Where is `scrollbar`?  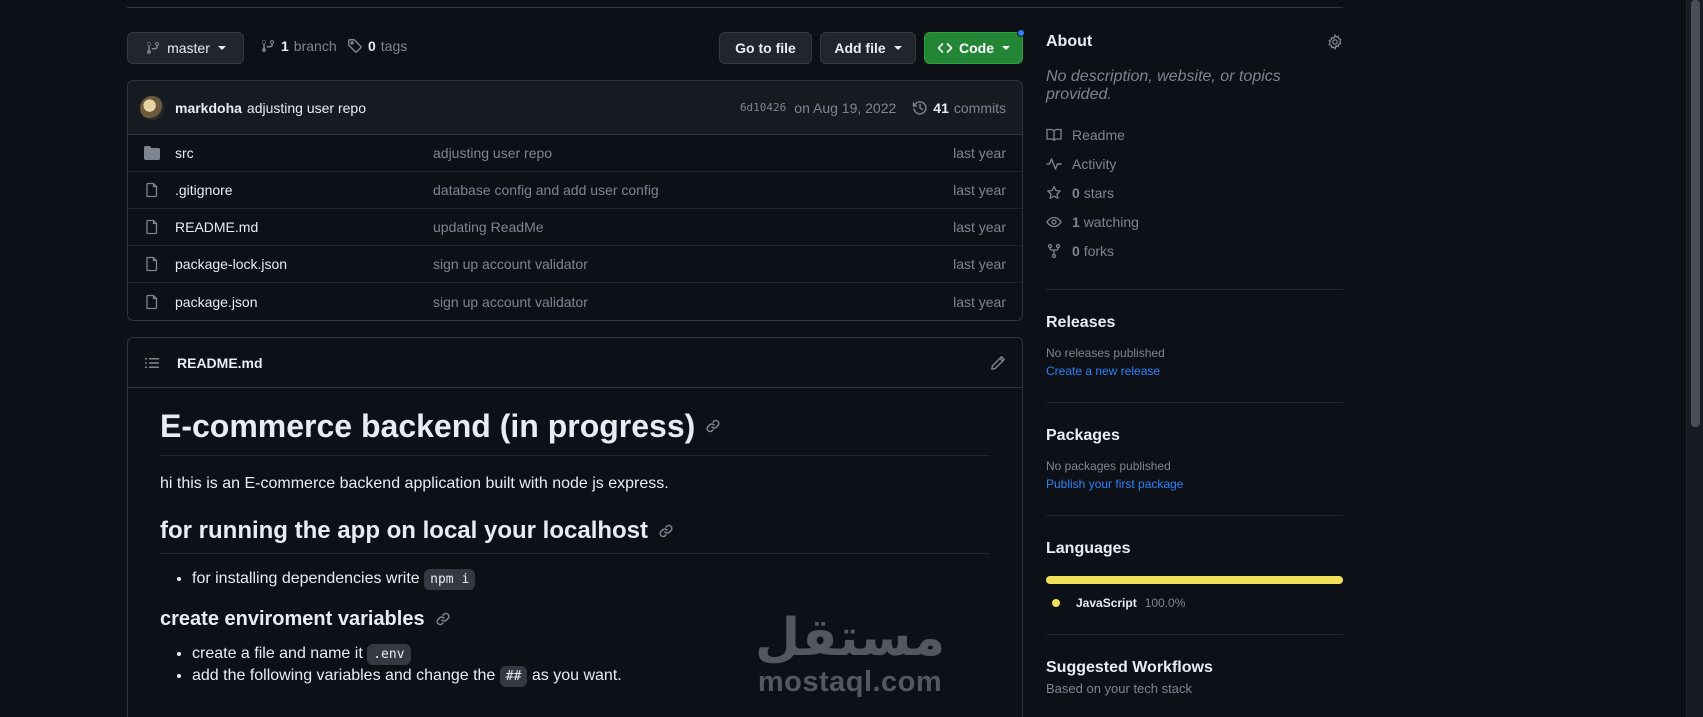
scrollbar is located at coordinates (1694, 358).